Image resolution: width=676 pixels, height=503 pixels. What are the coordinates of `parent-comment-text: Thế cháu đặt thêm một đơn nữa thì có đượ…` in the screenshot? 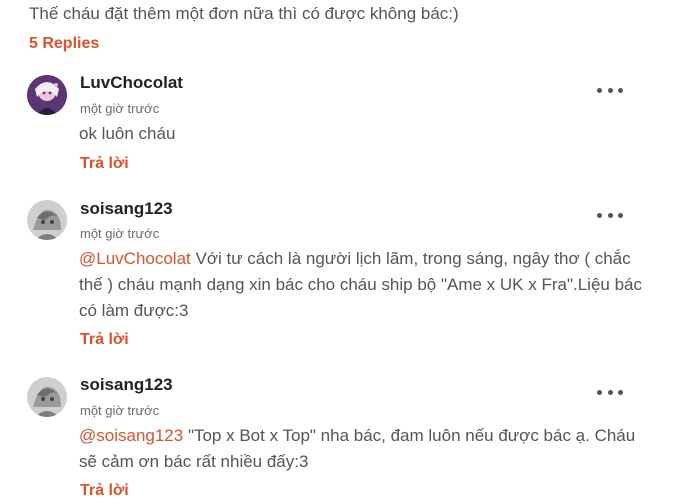 It's located at (244, 13).